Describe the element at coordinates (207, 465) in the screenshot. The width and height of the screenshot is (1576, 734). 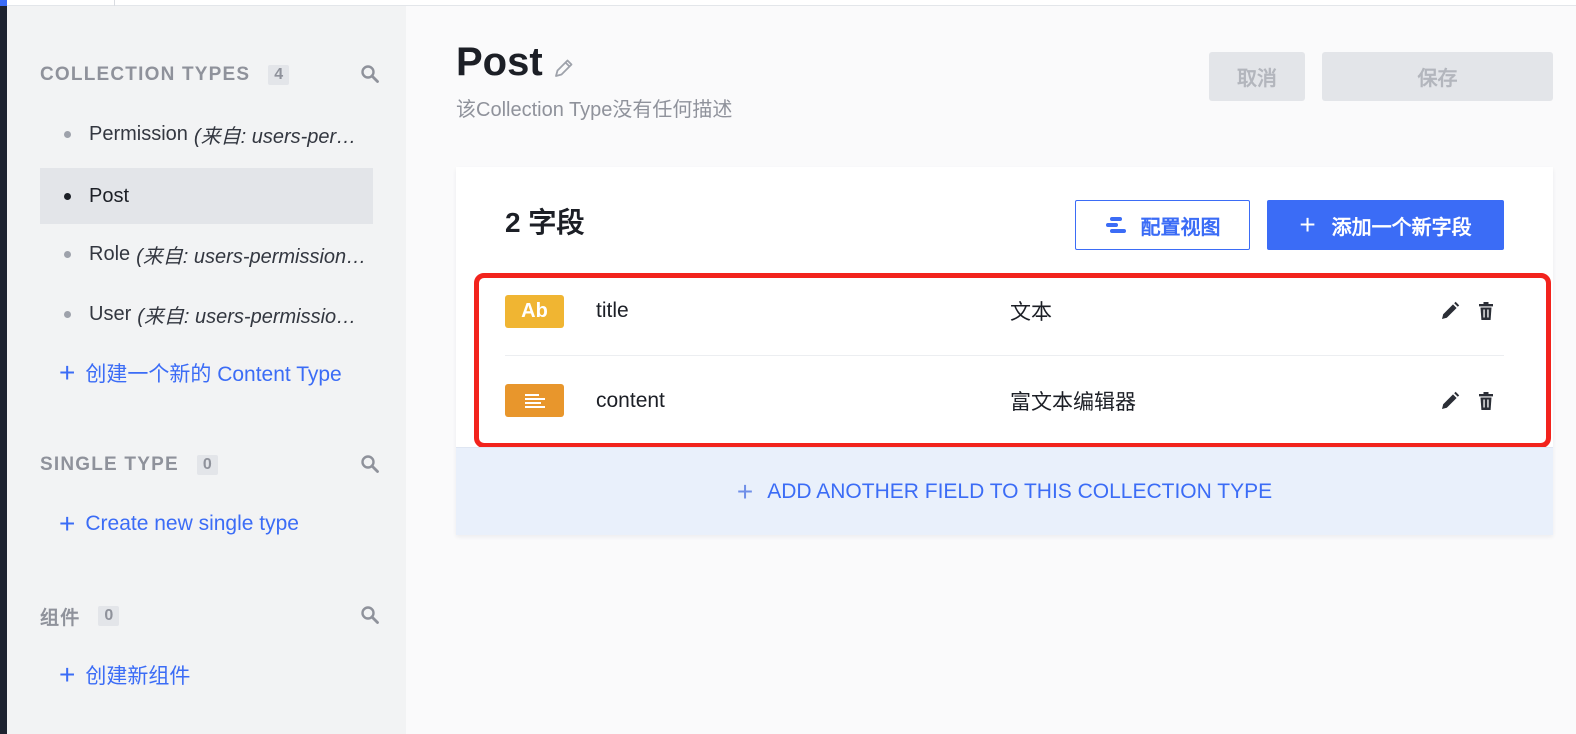
I see `single-types-count: 0` at that location.